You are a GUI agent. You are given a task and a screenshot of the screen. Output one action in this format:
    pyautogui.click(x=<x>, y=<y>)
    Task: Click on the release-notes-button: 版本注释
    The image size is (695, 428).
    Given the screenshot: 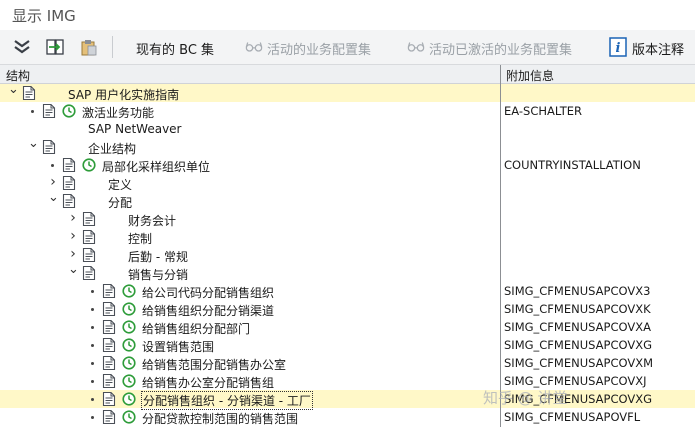 What is the action you would take?
    pyautogui.click(x=658, y=48)
    